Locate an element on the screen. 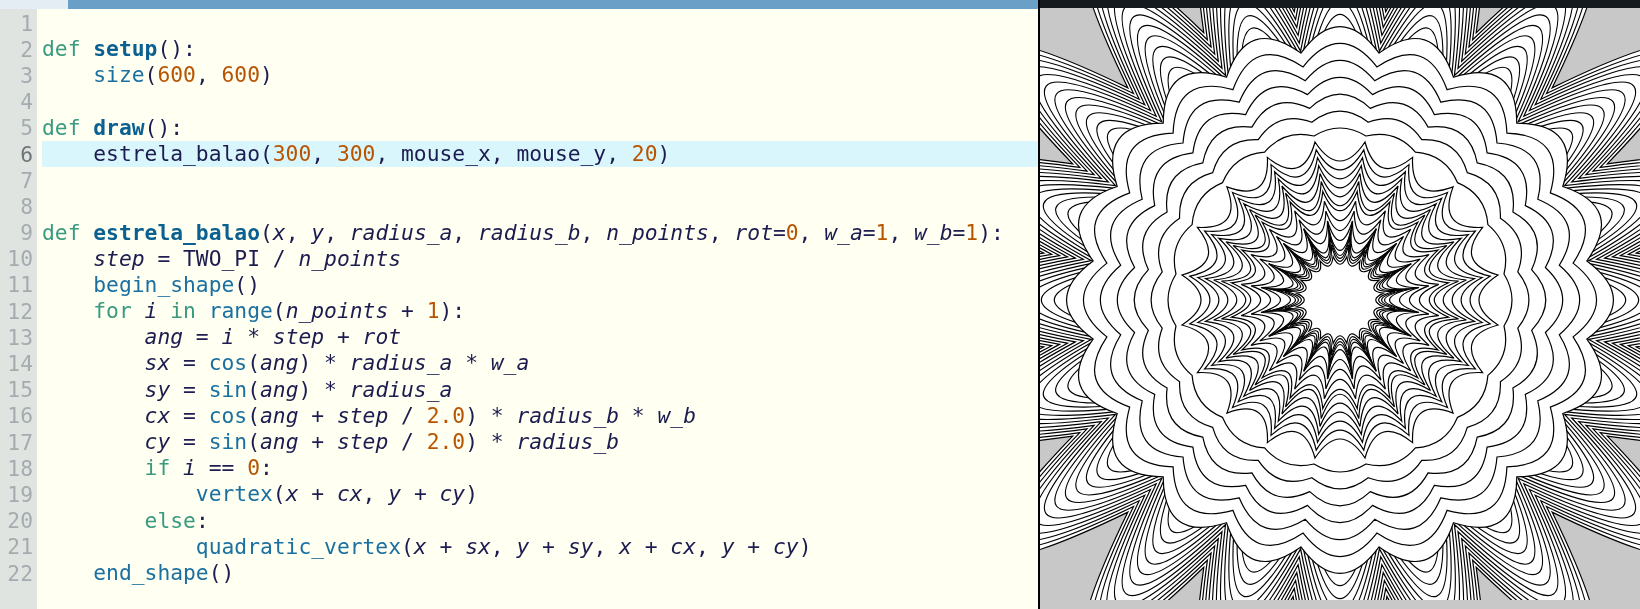 This screenshot has height=609, width=1640. code-line: sy = sin(ang) * radius_a is located at coordinates (298, 389).